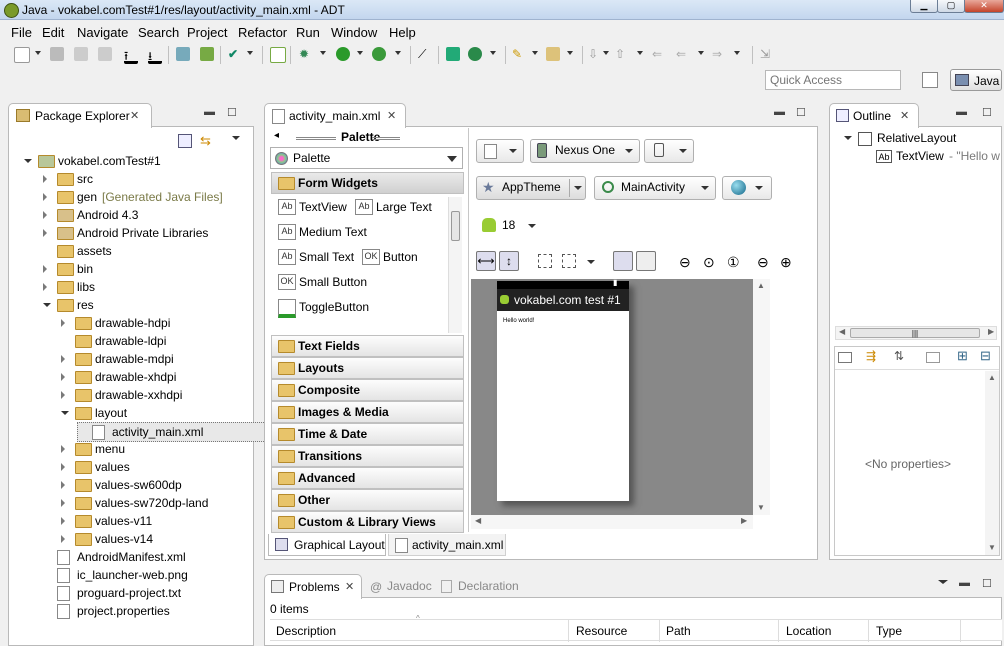 This screenshot has width=1004, height=646. What do you see at coordinates (535, 53) in the screenshot?
I see `open-task-dropdown-icon` at bounding box center [535, 53].